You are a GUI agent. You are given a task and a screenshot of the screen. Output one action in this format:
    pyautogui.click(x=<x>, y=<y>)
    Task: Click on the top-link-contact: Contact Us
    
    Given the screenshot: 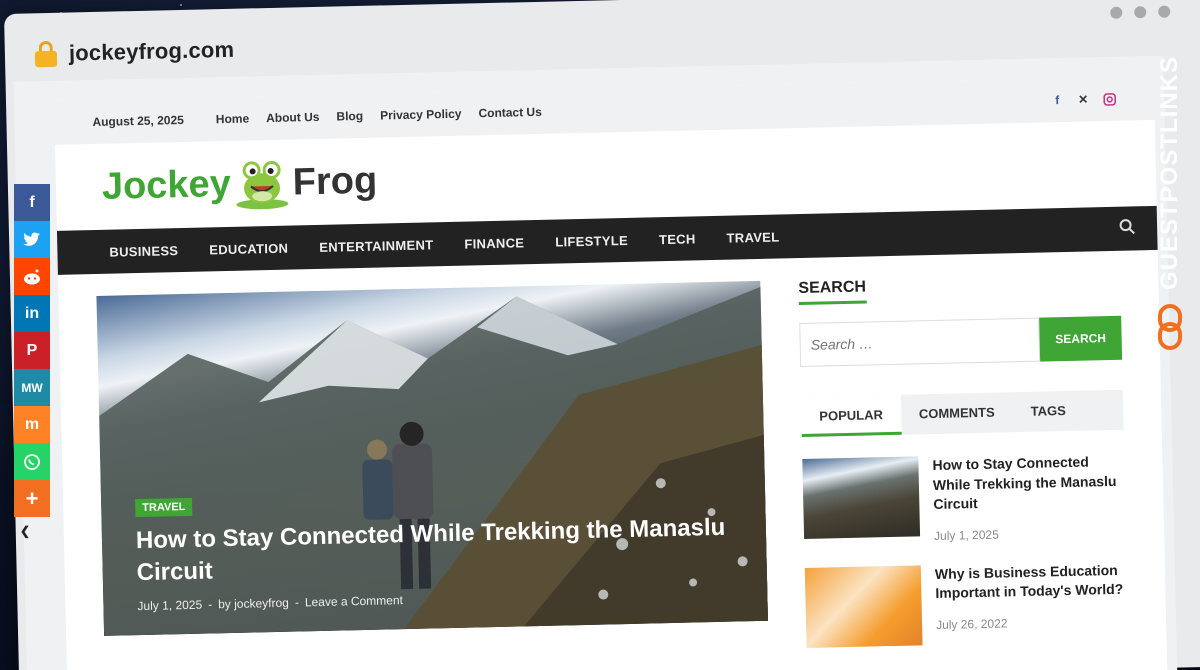 What is the action you would take?
    pyautogui.click(x=510, y=112)
    